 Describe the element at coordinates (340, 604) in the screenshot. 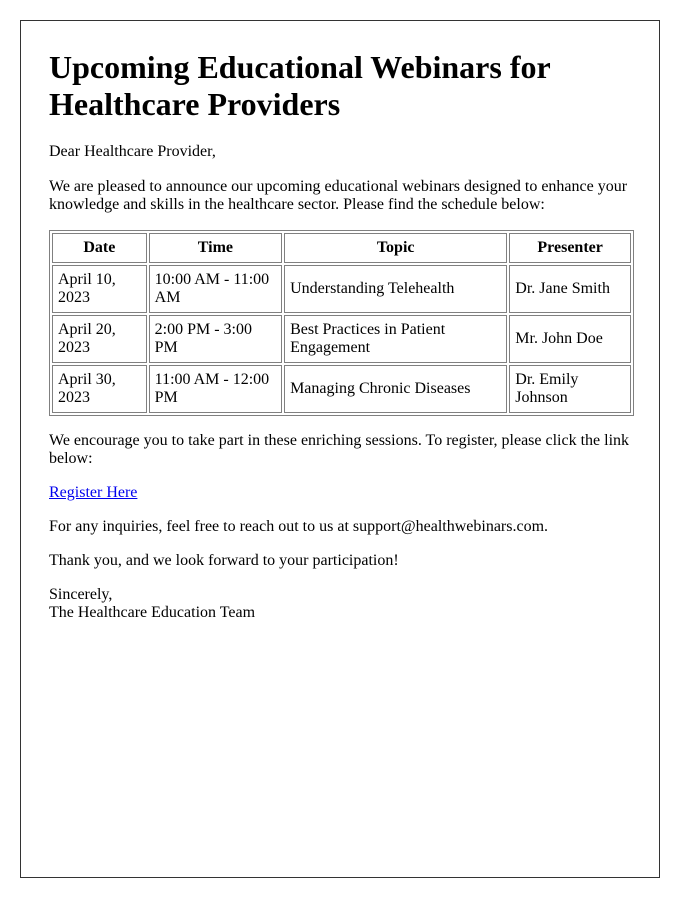

I see `signoff: Sincerely, The Healthcare Education Team` at that location.